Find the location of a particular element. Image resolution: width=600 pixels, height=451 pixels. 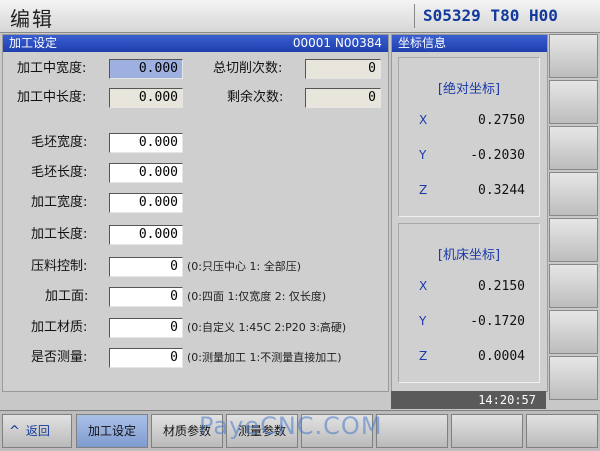

back-button-label: 返回 is located at coordinates (37, 431).